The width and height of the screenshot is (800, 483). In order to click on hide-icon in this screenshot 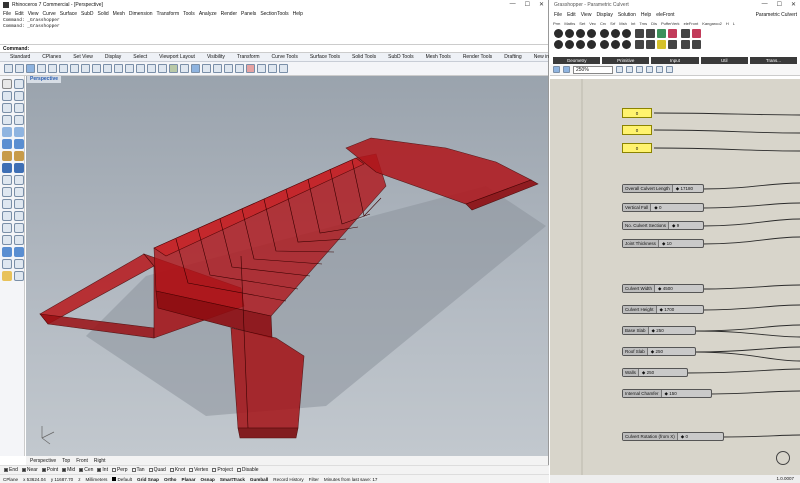, I will do `click(228, 68)`.